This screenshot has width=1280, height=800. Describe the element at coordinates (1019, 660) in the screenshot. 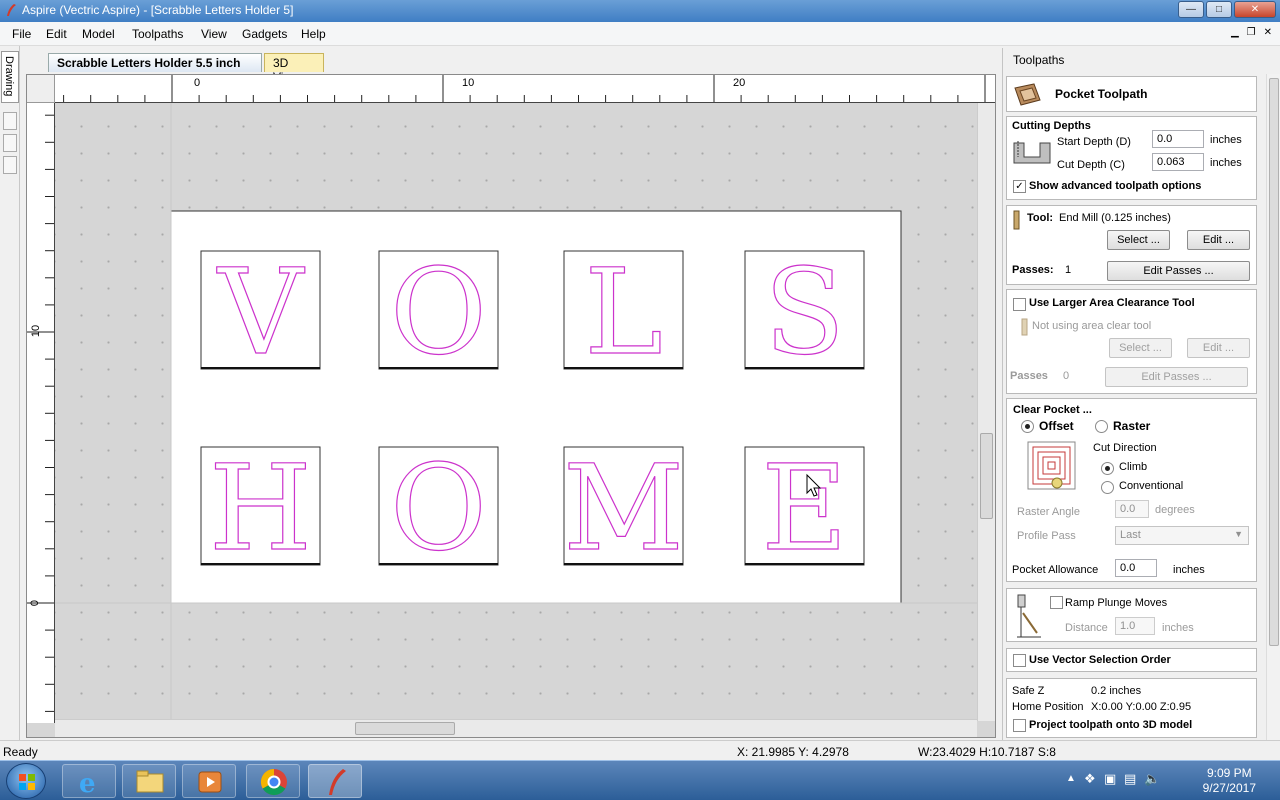

I see `vector-order-checkbox` at that location.